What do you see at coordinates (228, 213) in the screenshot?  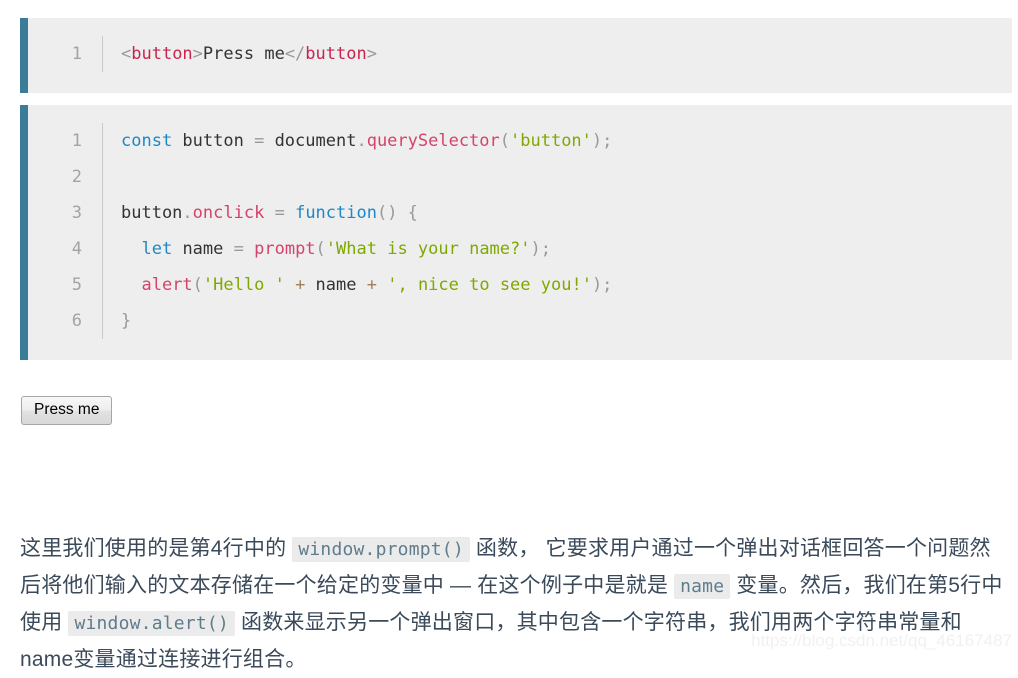 I see `code-token: onclick` at bounding box center [228, 213].